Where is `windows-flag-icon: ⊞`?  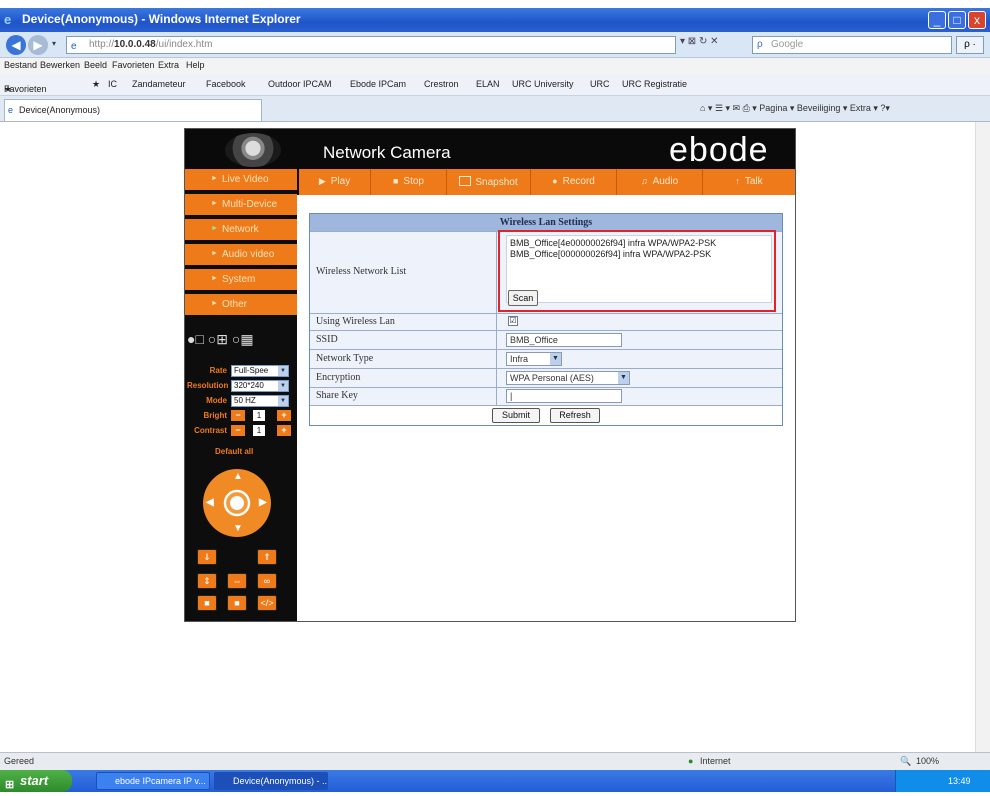 windows-flag-icon: ⊞ is located at coordinates (10, 785).